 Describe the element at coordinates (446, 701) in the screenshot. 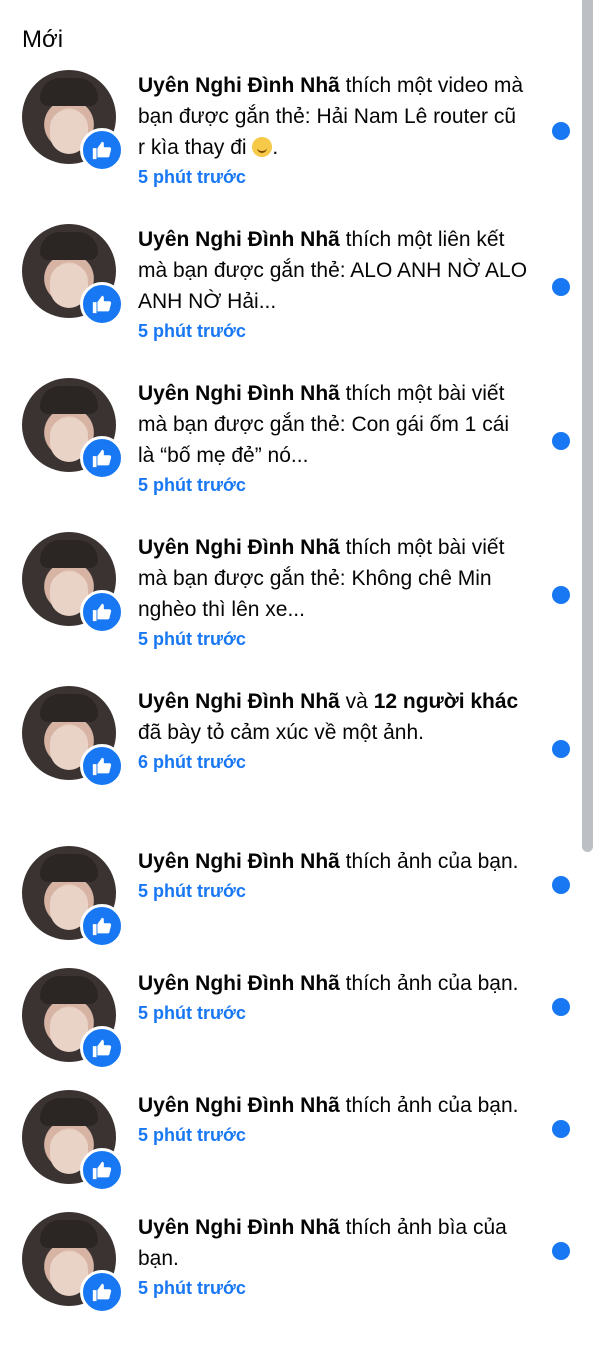

I see `others-count: 12 người khác` at that location.